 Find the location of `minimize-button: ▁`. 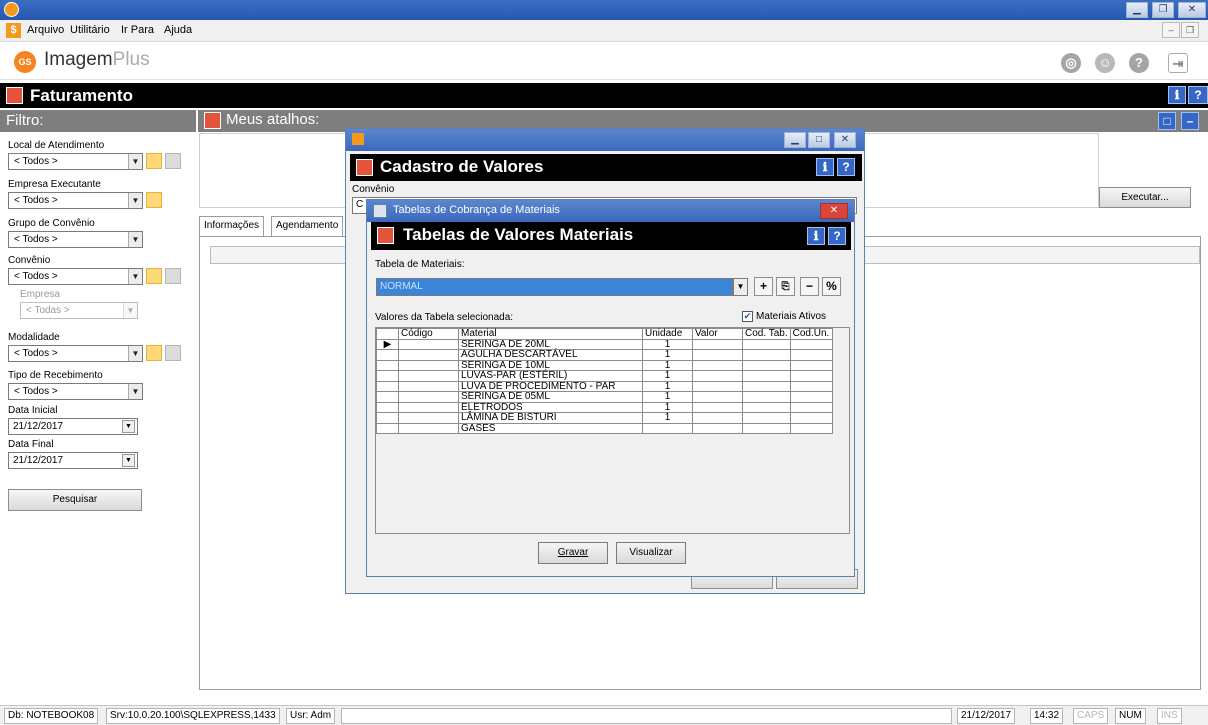

minimize-button: ▁ is located at coordinates (795, 140).